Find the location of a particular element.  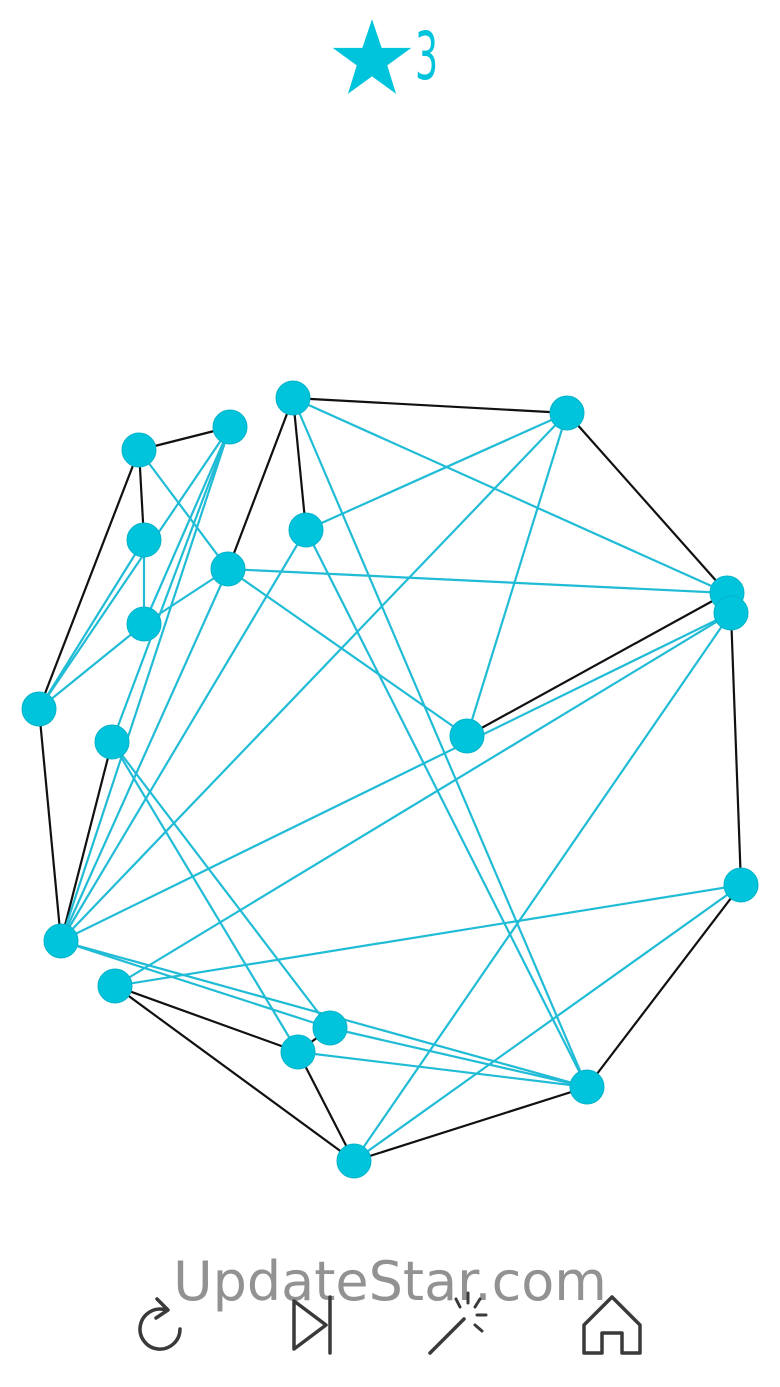

star-count: 3 is located at coordinates (427, 56).